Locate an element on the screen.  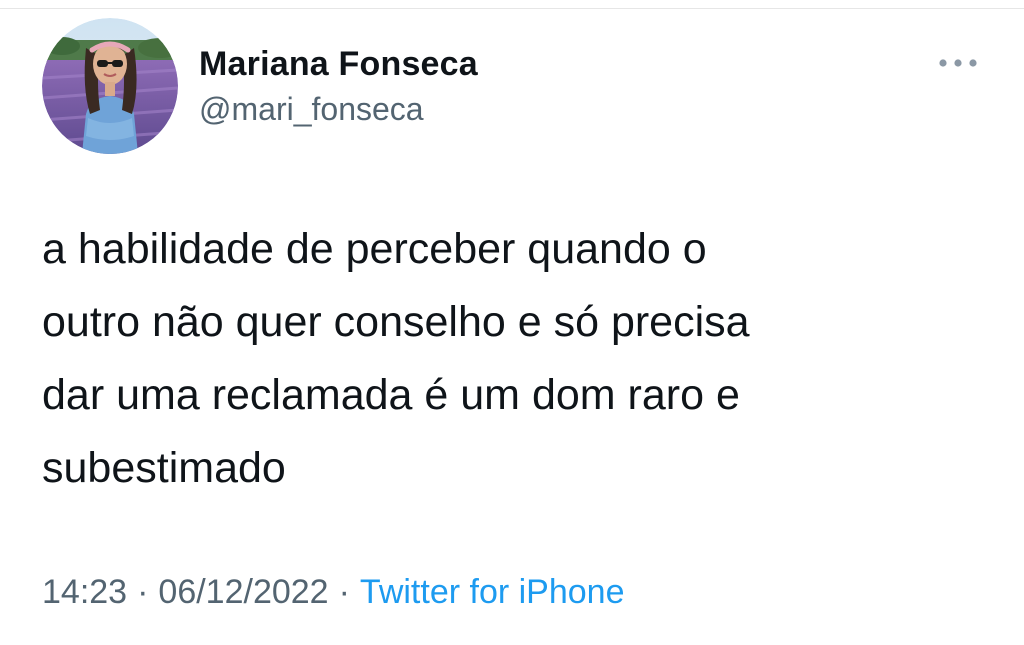
user-block: Mariana Fonseca @mari_fonseca is located at coordinates (549, 82).